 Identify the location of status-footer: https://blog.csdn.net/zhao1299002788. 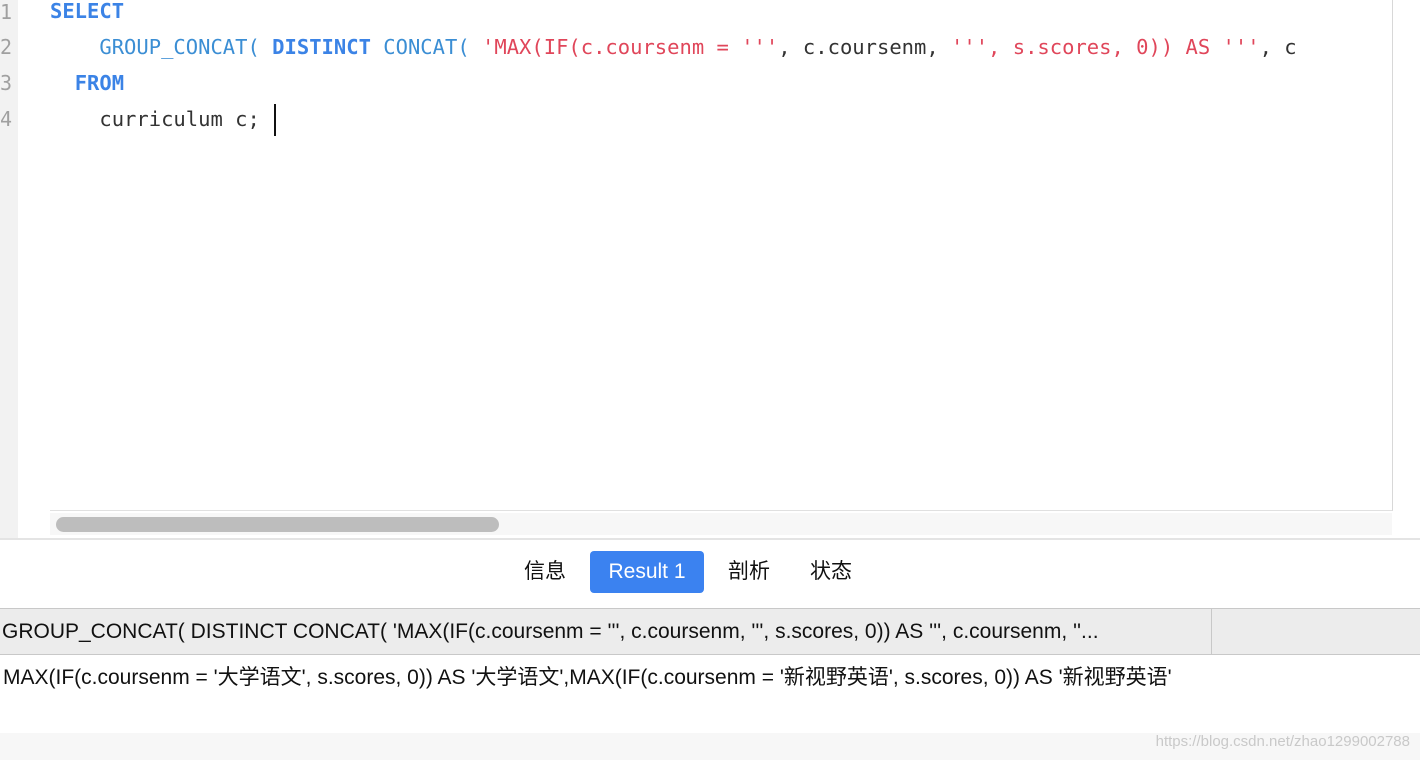
(710, 746).